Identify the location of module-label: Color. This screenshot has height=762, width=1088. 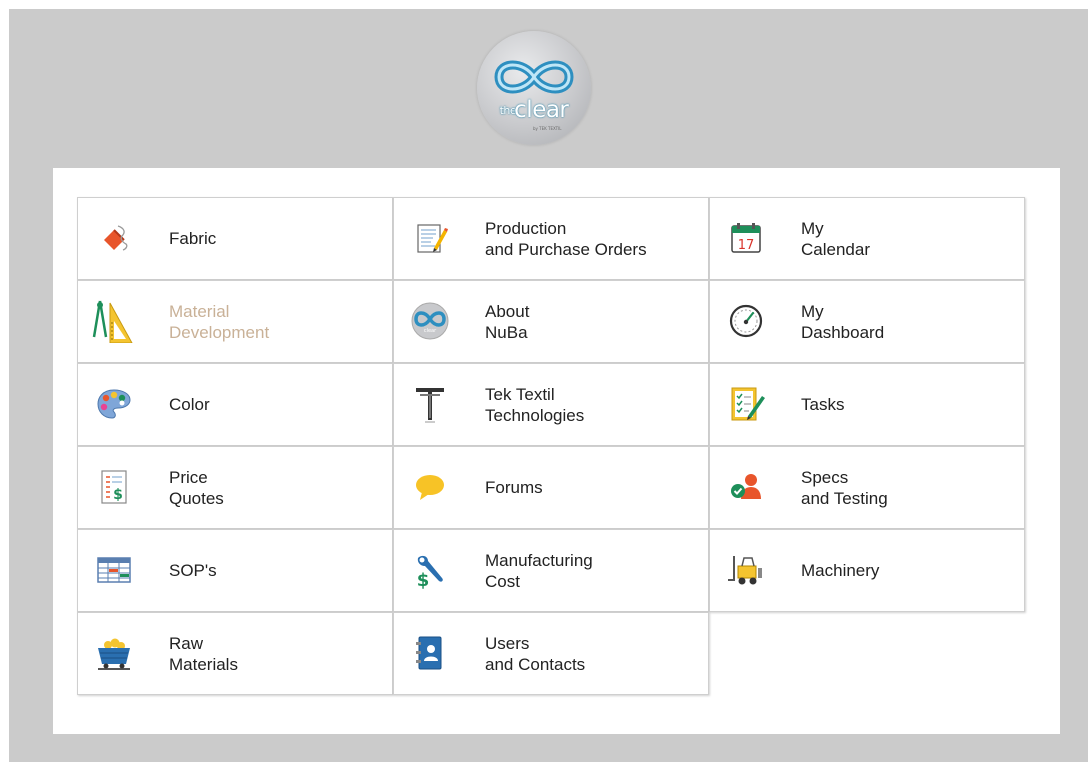
(189, 404).